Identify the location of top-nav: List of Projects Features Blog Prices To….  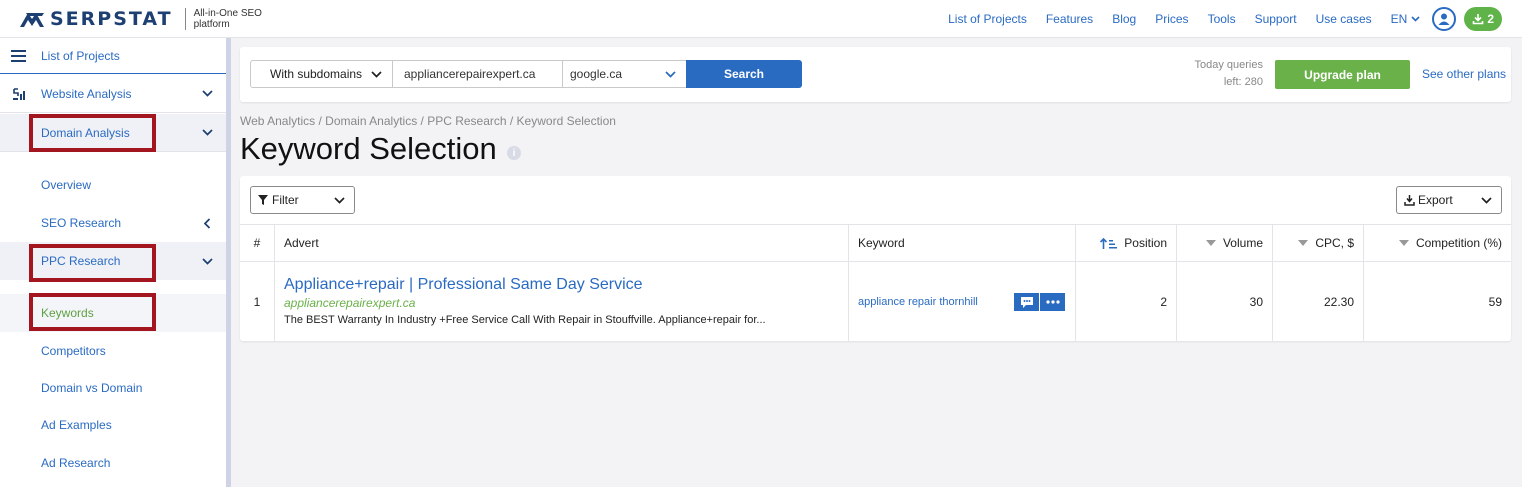
(1215, 19).